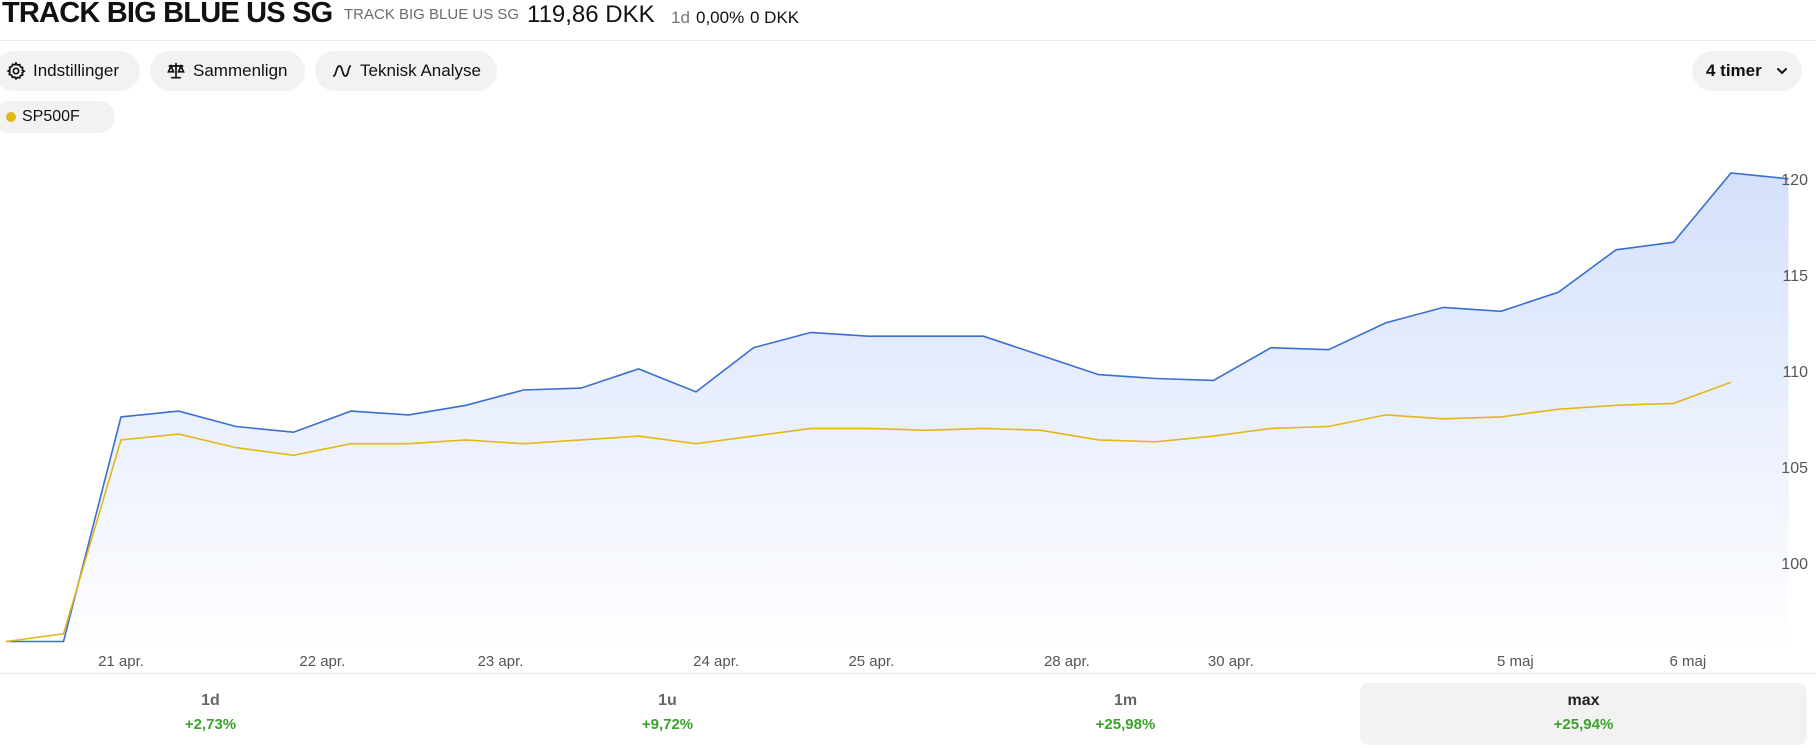 The image size is (1816, 748). I want to click on y-tick-label: 105, so click(1794, 468).